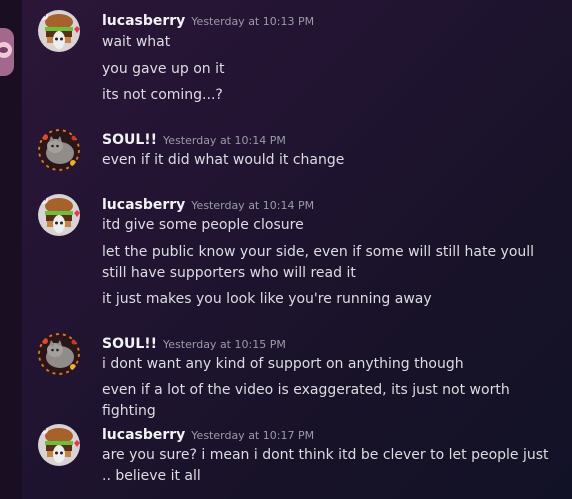 The image size is (572, 499). I want to click on message-header: SOUL!! Yesterday at 10:14 PM, so click(194, 140).